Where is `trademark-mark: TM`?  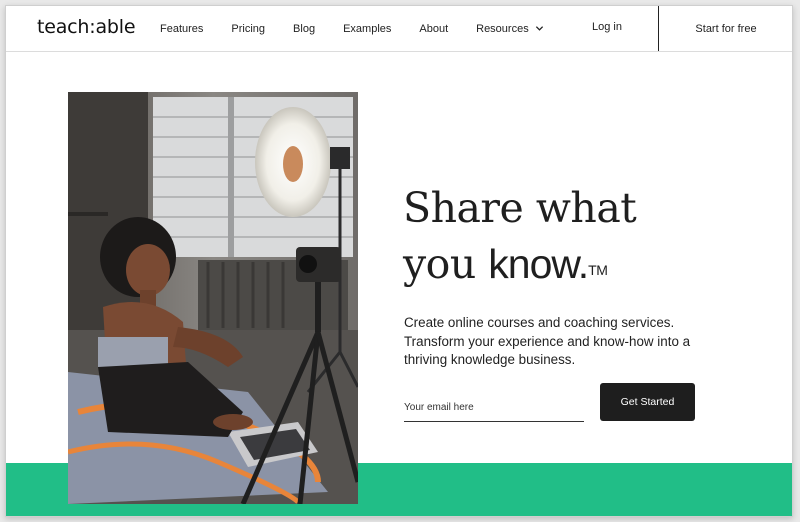 trademark-mark: TM is located at coordinates (598, 270).